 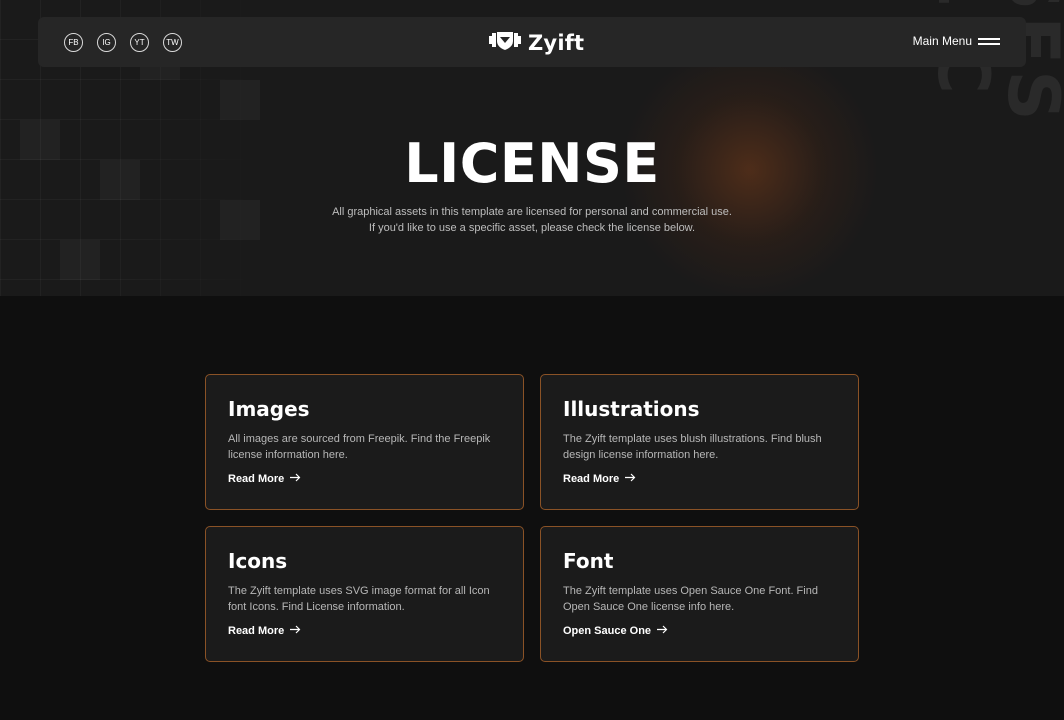 I want to click on social-links: FB IG YT TW, so click(x=123, y=42).